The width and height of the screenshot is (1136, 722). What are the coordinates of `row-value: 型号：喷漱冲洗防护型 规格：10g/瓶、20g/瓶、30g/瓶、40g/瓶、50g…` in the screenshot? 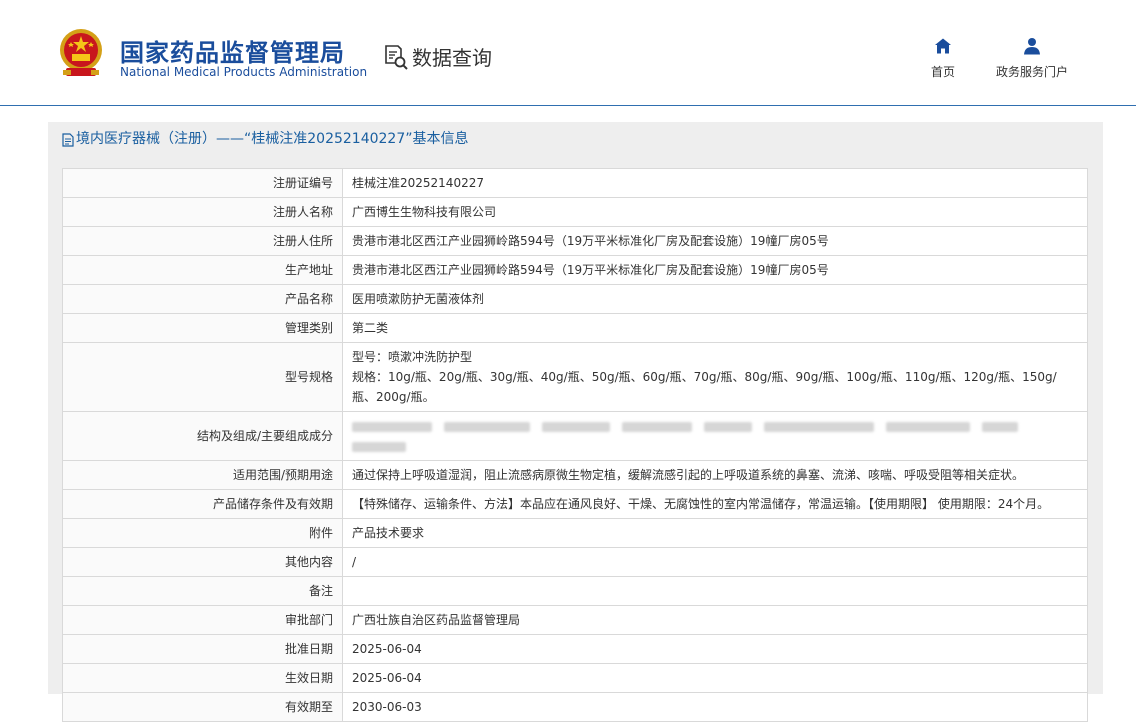 It's located at (715, 377).